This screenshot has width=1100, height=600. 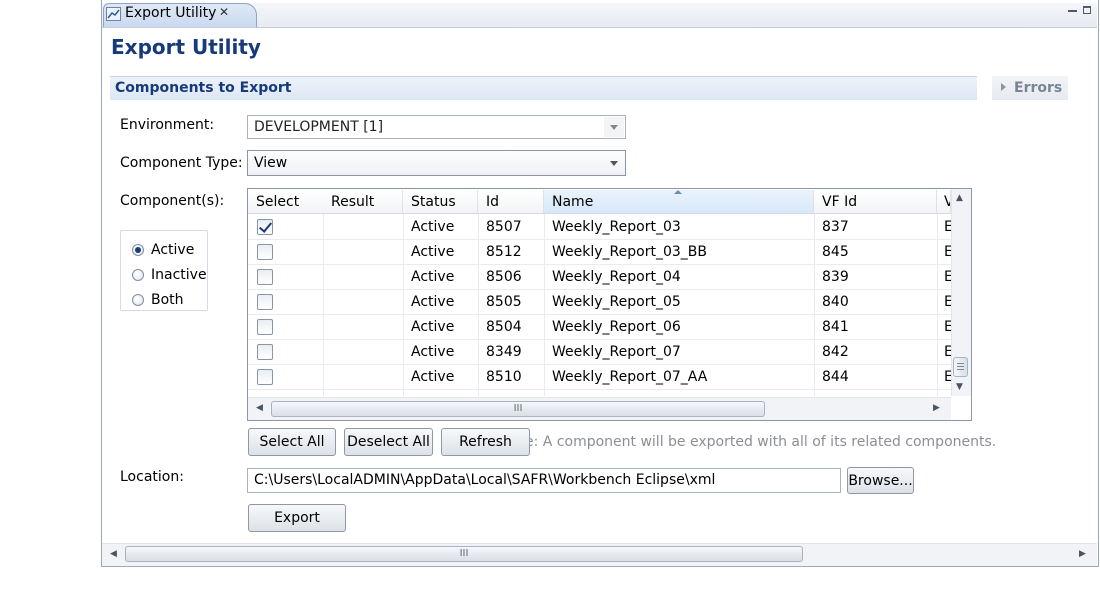 What do you see at coordinates (113, 14) in the screenshot?
I see `chart-icon` at bounding box center [113, 14].